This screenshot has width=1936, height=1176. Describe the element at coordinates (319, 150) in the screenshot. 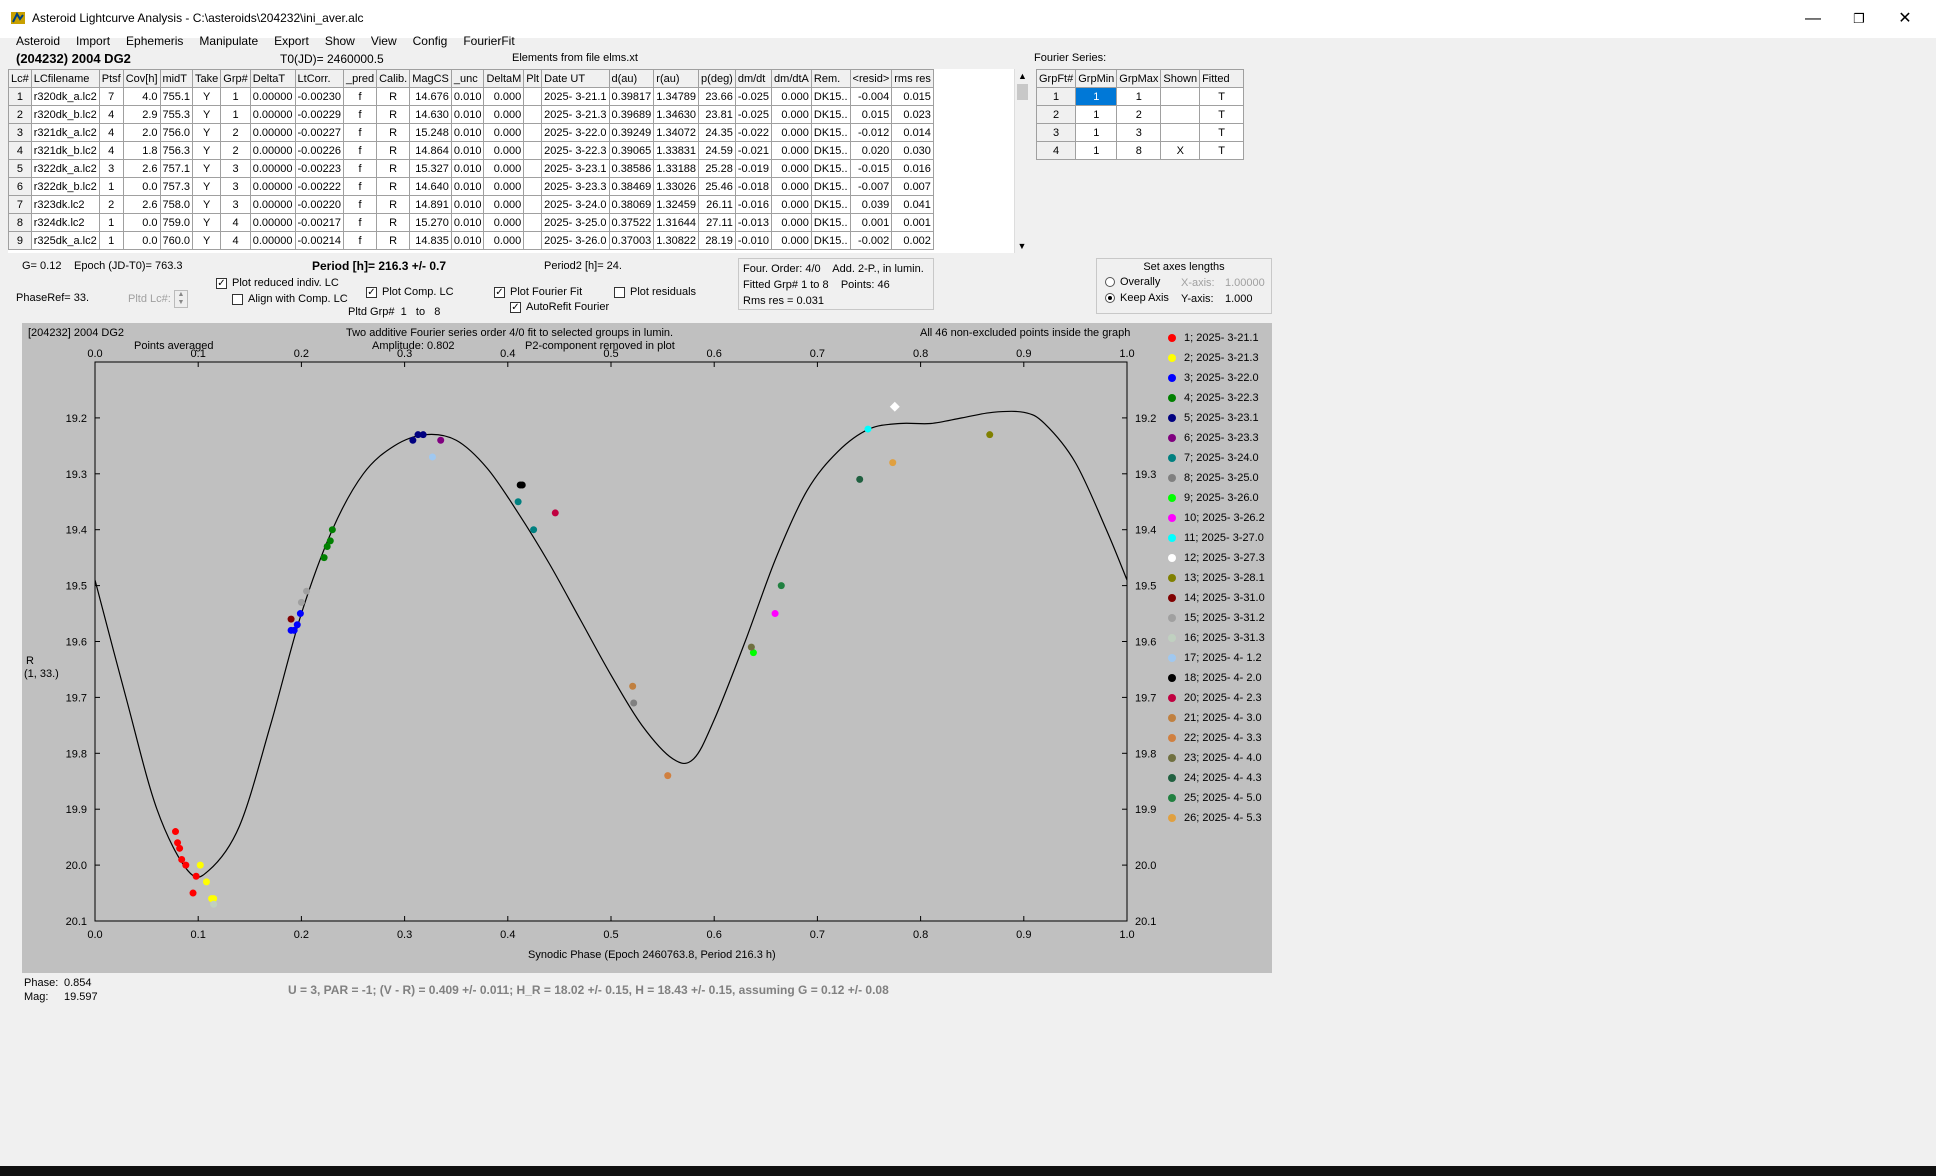

I see `table-cell: -0.00226` at that location.